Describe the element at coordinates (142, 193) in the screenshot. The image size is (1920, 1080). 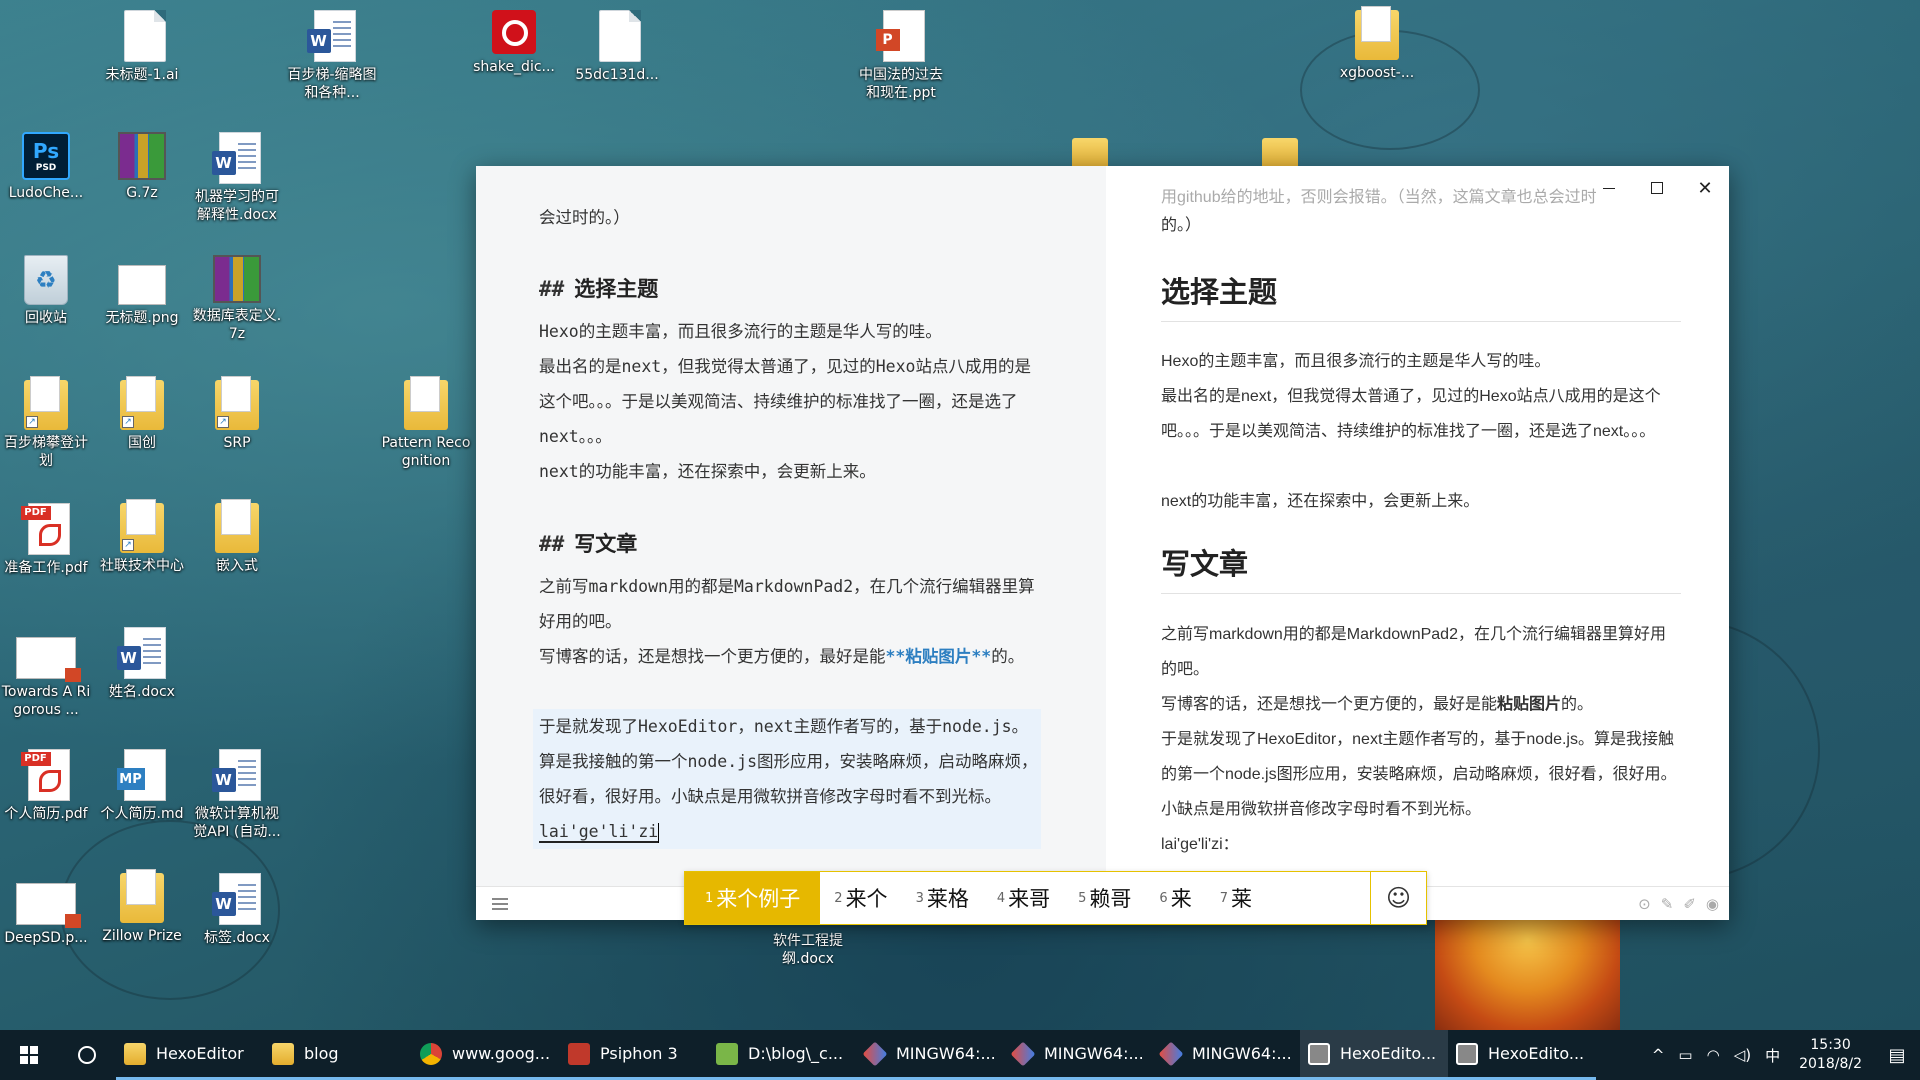
I see `desktop-icon-label: G.7z` at that location.